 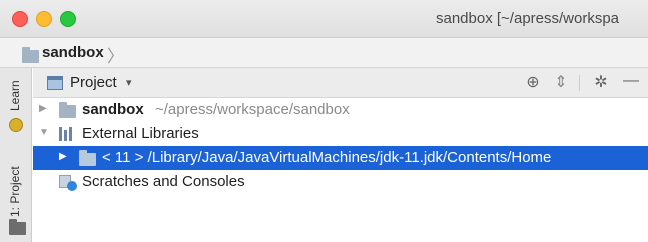 What do you see at coordinates (340, 182) in the screenshot?
I see `tree-item-scratches: Scratches and Consoles` at bounding box center [340, 182].